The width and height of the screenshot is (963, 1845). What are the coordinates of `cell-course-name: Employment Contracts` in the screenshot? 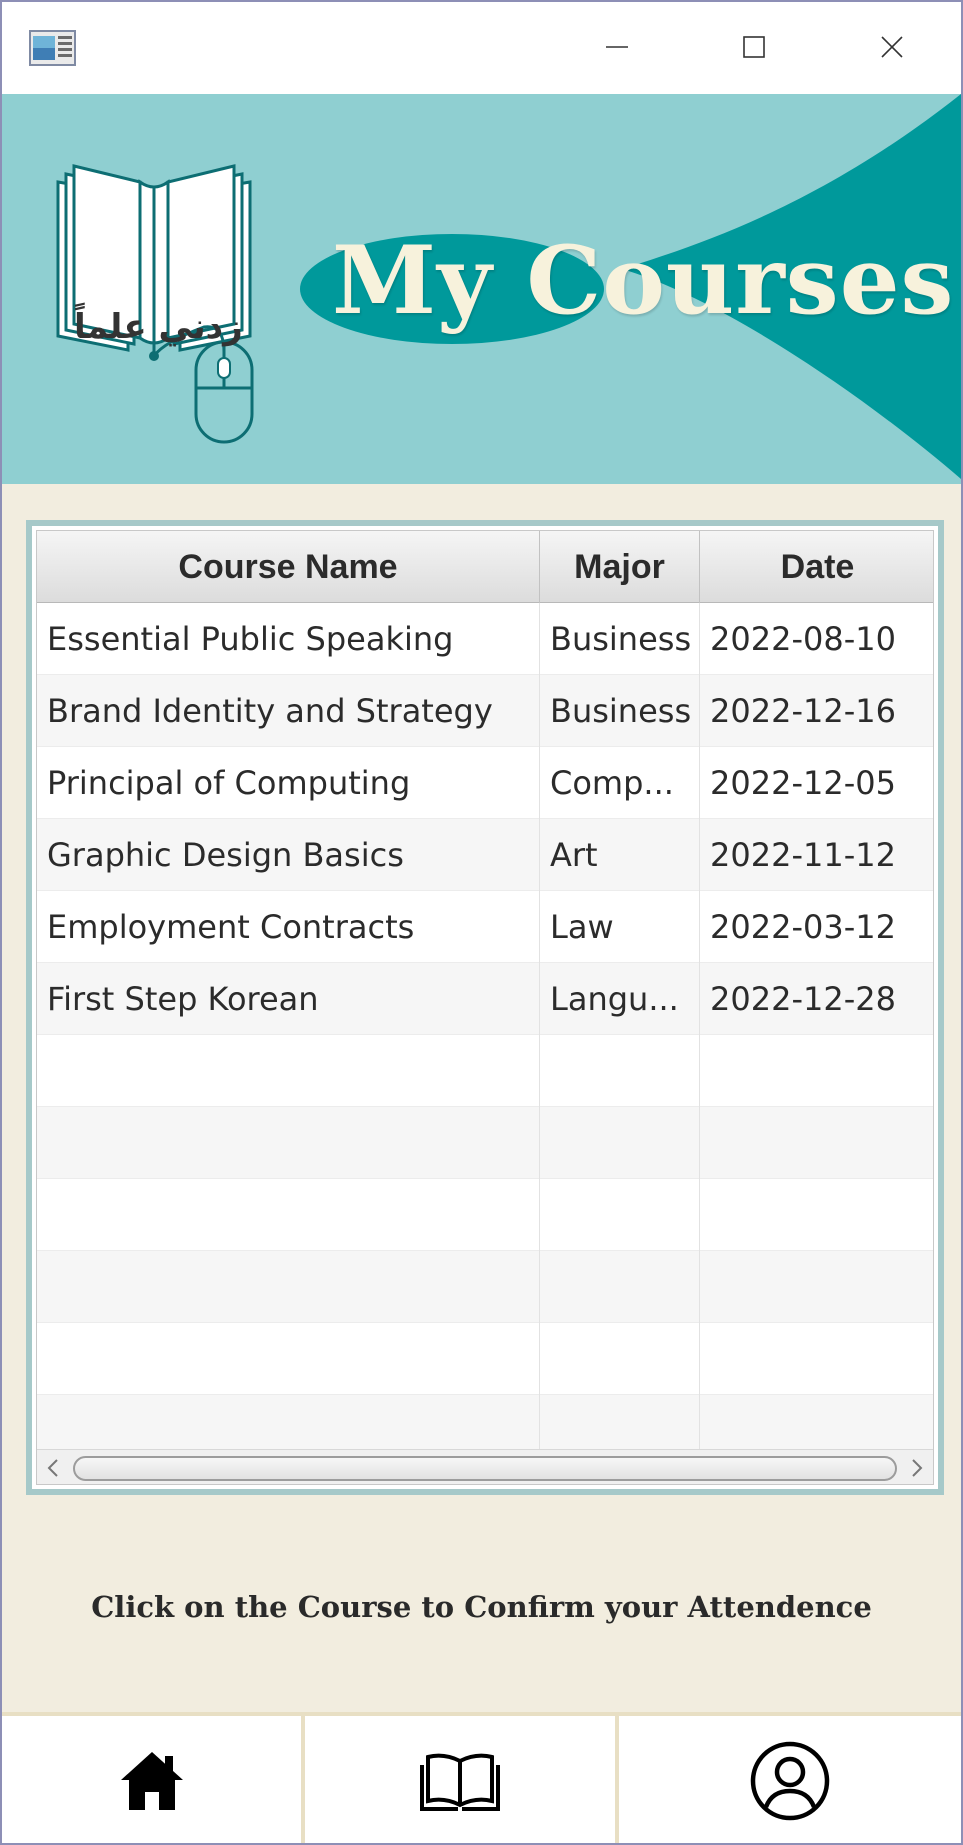 It's located at (288, 927).